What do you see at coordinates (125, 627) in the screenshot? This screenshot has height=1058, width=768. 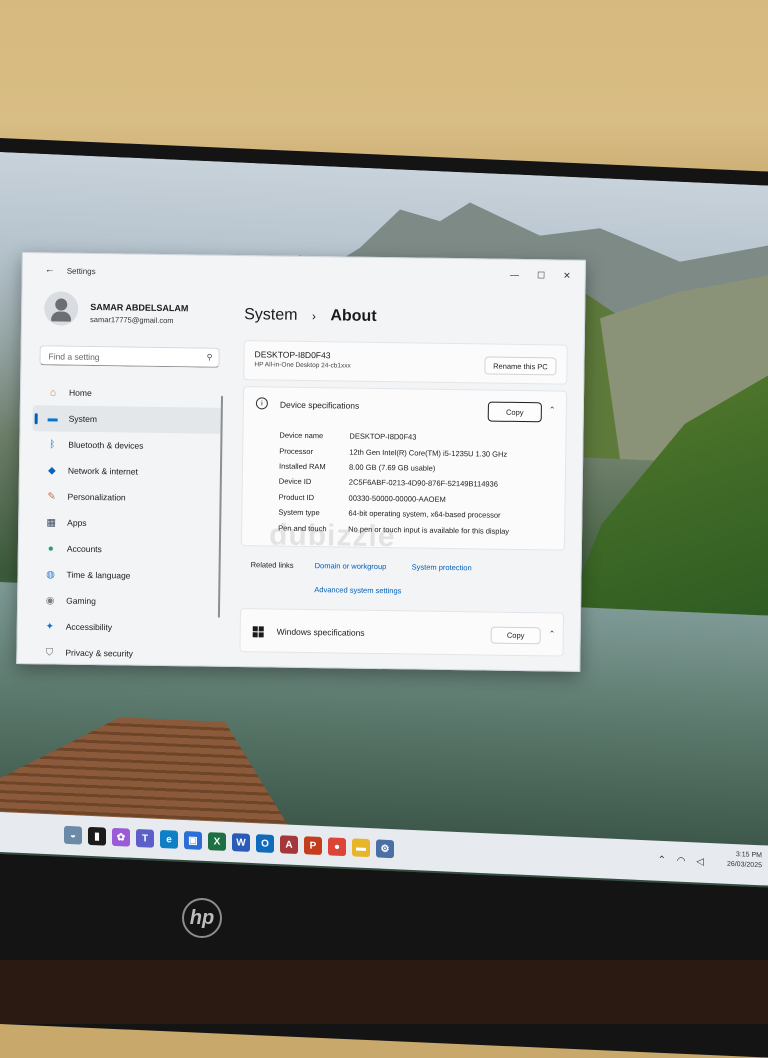 I see `sidebar-item-accessibility: ✦ Accessibility` at bounding box center [125, 627].